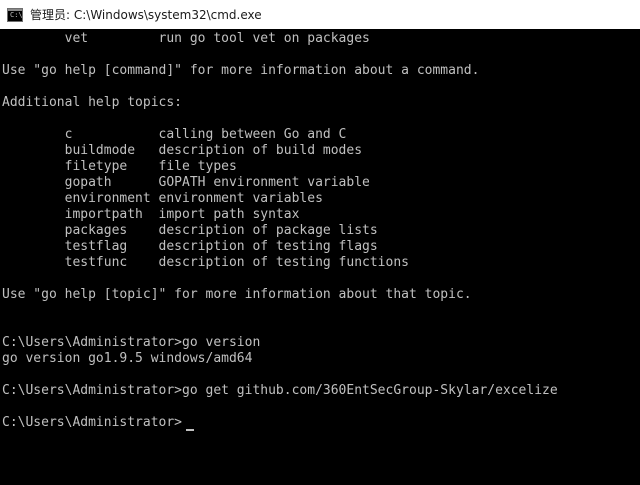 Image resolution: width=640 pixels, height=485 pixels. What do you see at coordinates (92, 102) in the screenshot?
I see `console-line: Additional help topics:` at bounding box center [92, 102].